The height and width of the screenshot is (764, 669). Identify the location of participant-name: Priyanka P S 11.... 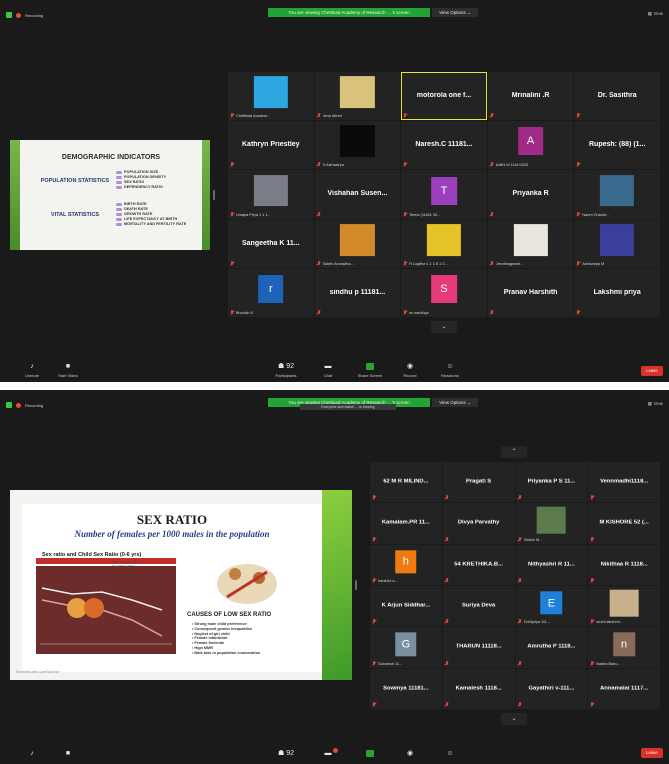
(551, 481).